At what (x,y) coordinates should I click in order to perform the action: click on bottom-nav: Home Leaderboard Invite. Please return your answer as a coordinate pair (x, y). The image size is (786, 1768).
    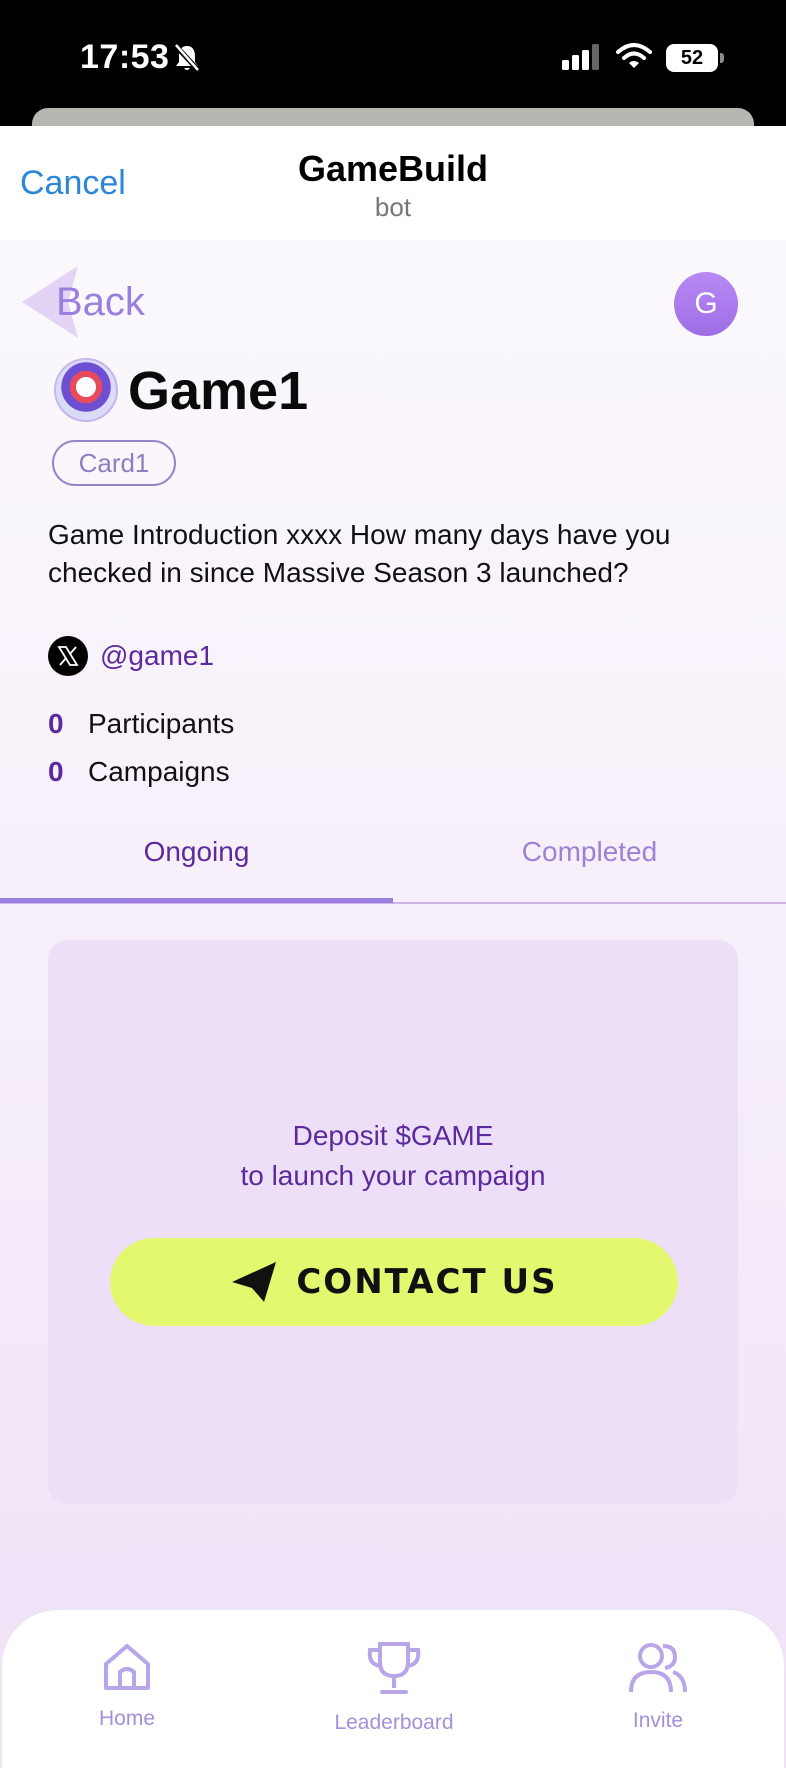
    Looking at the image, I should click on (393, 1689).